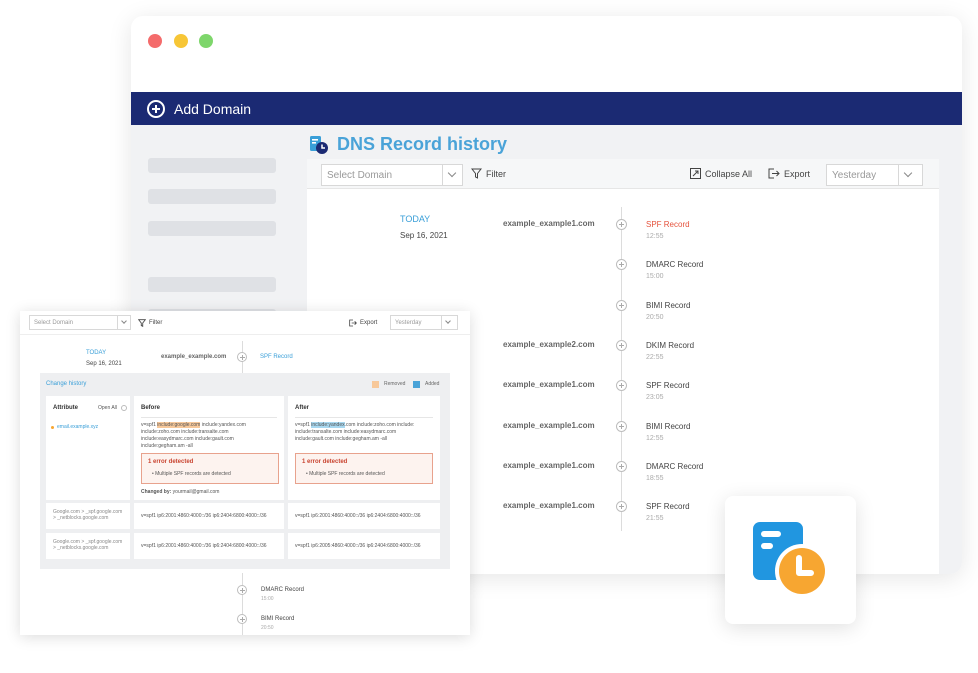 The image size is (978, 673). What do you see at coordinates (375, 384) in the screenshot?
I see `removed-swatch` at bounding box center [375, 384].